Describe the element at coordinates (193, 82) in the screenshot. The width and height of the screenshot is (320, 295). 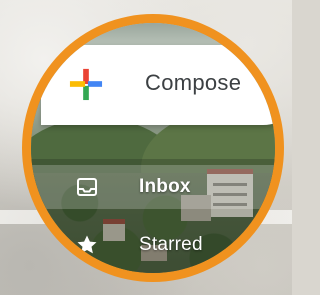
I see `compose-label: Compose` at that location.